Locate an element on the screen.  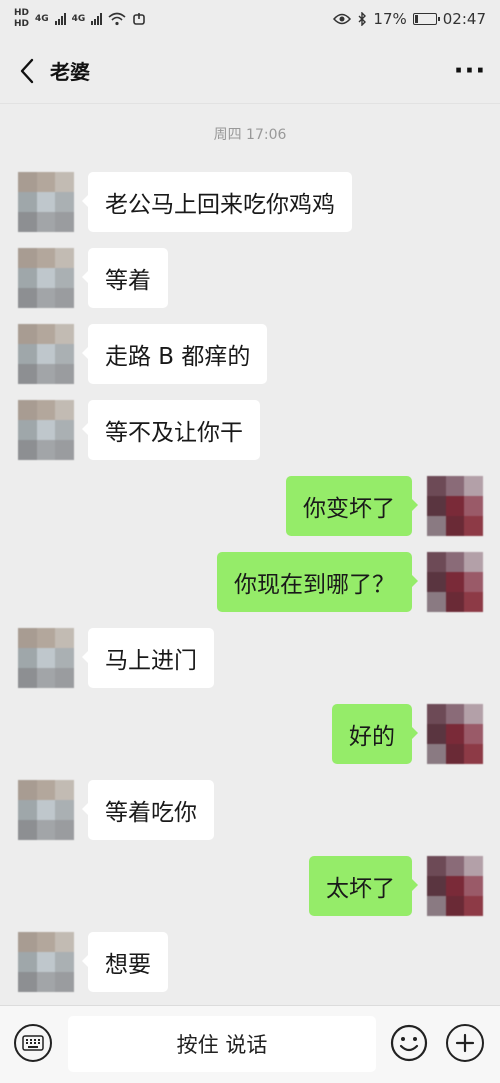
more-dots-icon: ··· is located at coordinates (470, 70).